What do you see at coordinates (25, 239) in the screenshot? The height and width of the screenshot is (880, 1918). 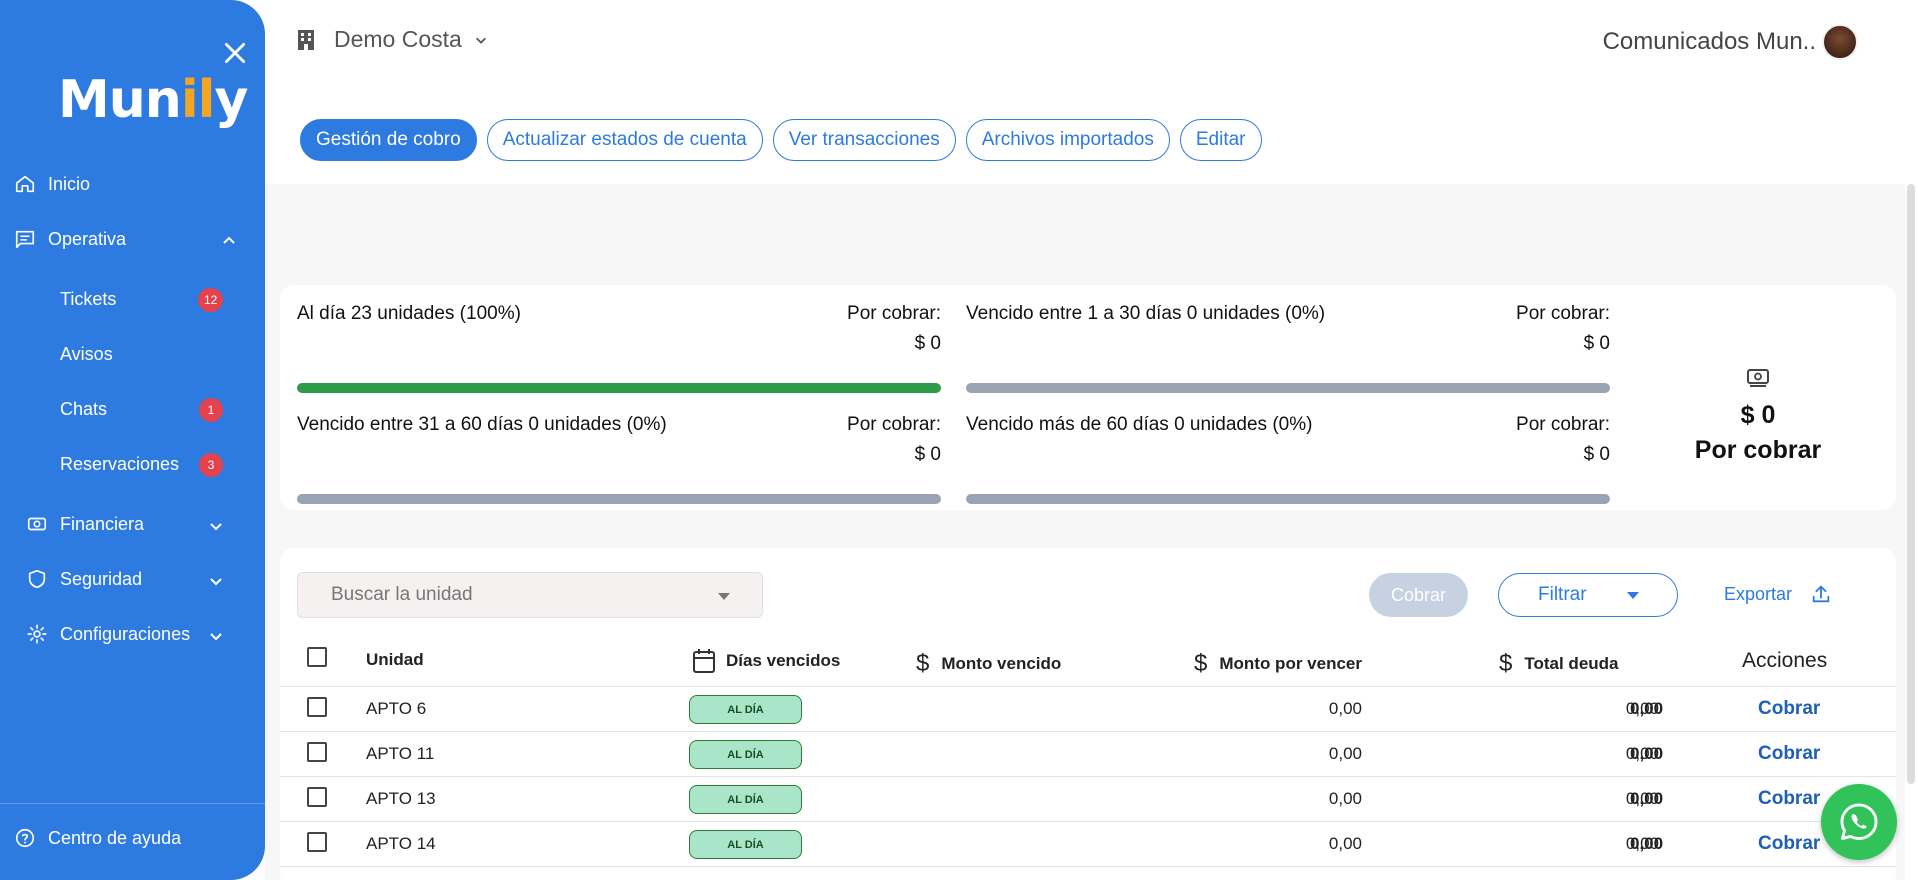 I see `message-square-icon` at bounding box center [25, 239].